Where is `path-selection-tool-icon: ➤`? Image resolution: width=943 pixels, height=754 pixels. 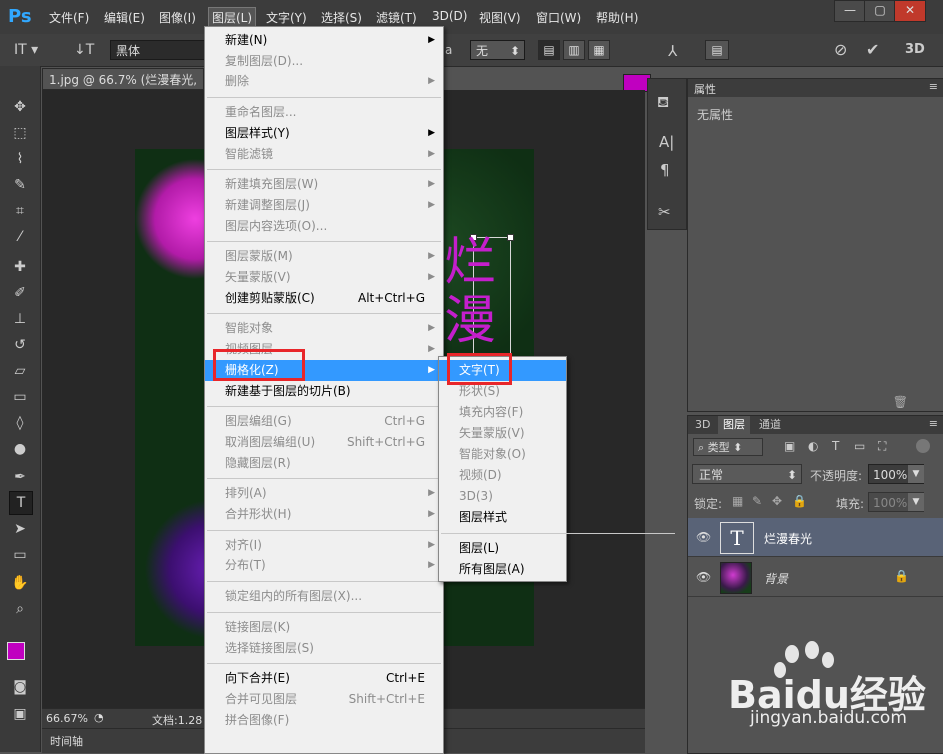 path-selection-tool-icon: ➤ is located at coordinates (20, 529).